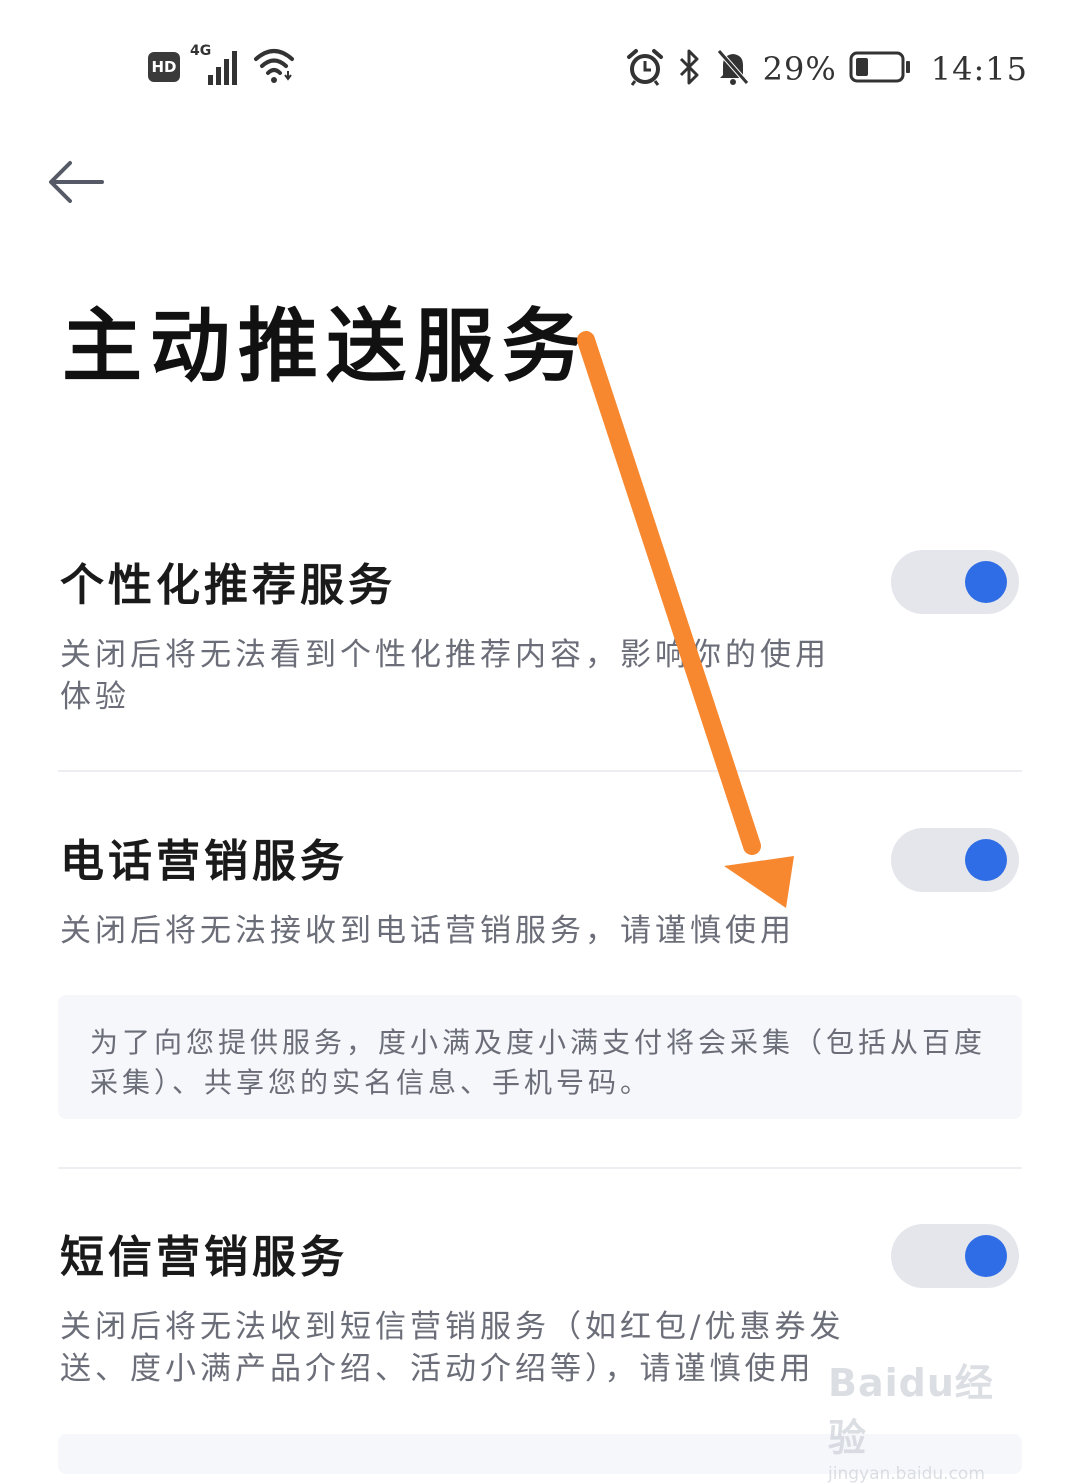 The image size is (1080, 1484). What do you see at coordinates (427, 931) in the screenshot?
I see `setting-description: 关闭后将无法接收到电话营销服务，请谨慎使用` at bounding box center [427, 931].